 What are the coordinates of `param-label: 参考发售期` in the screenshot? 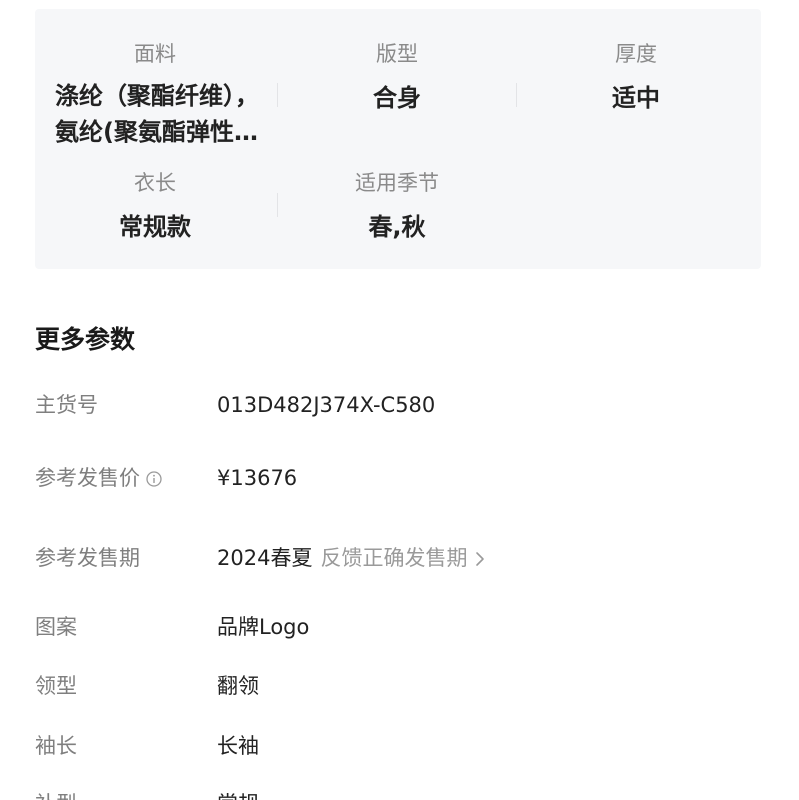 It's located at (87, 558).